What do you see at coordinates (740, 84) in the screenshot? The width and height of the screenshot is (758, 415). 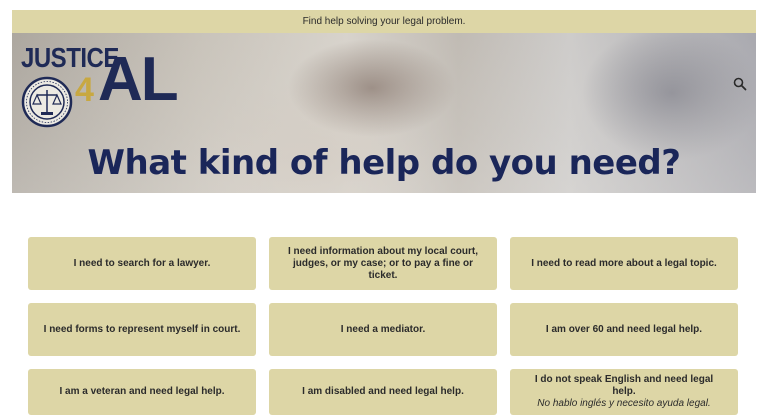 I see `search-icon` at bounding box center [740, 84].